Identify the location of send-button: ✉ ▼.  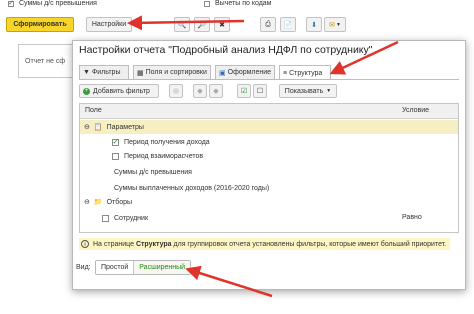
(335, 24).